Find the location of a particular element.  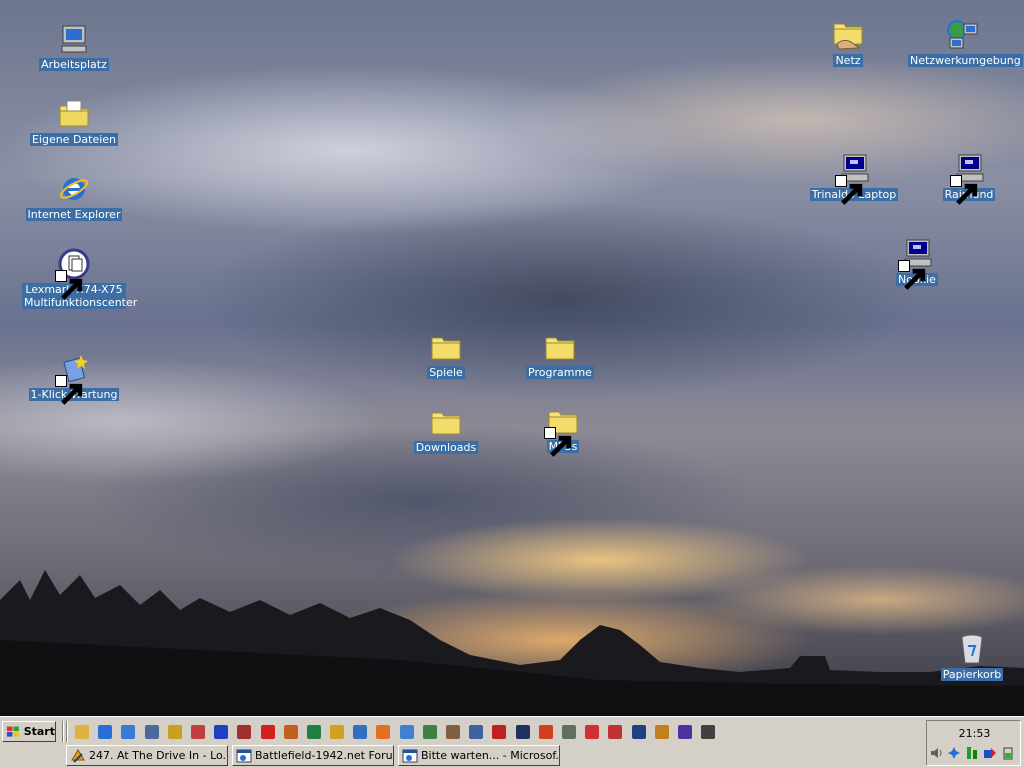

trinaldo-laptop-icon: Trinaldo Laptop is located at coordinates (854, 178).